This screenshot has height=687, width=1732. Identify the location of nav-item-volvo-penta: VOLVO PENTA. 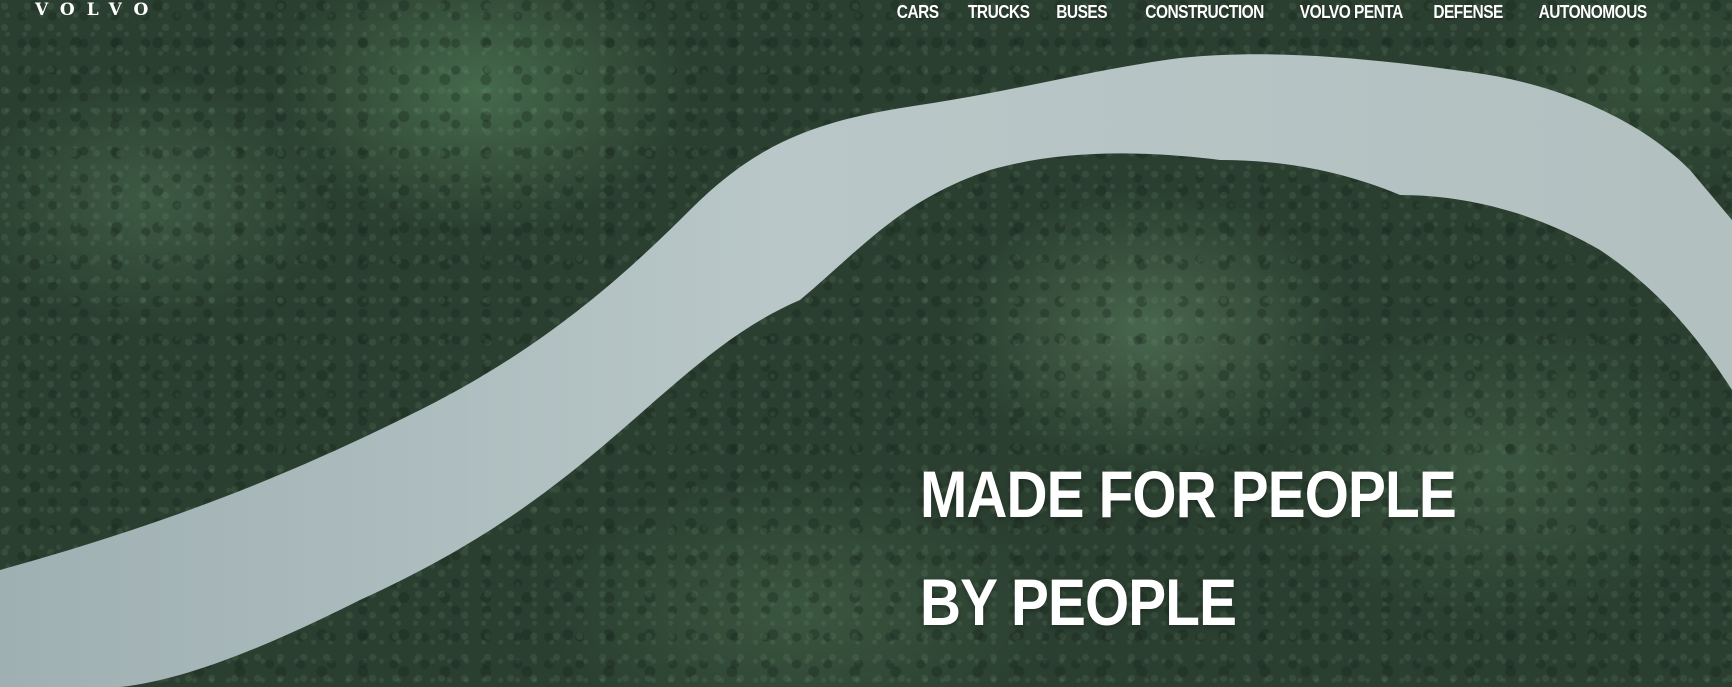
(1343, 12).